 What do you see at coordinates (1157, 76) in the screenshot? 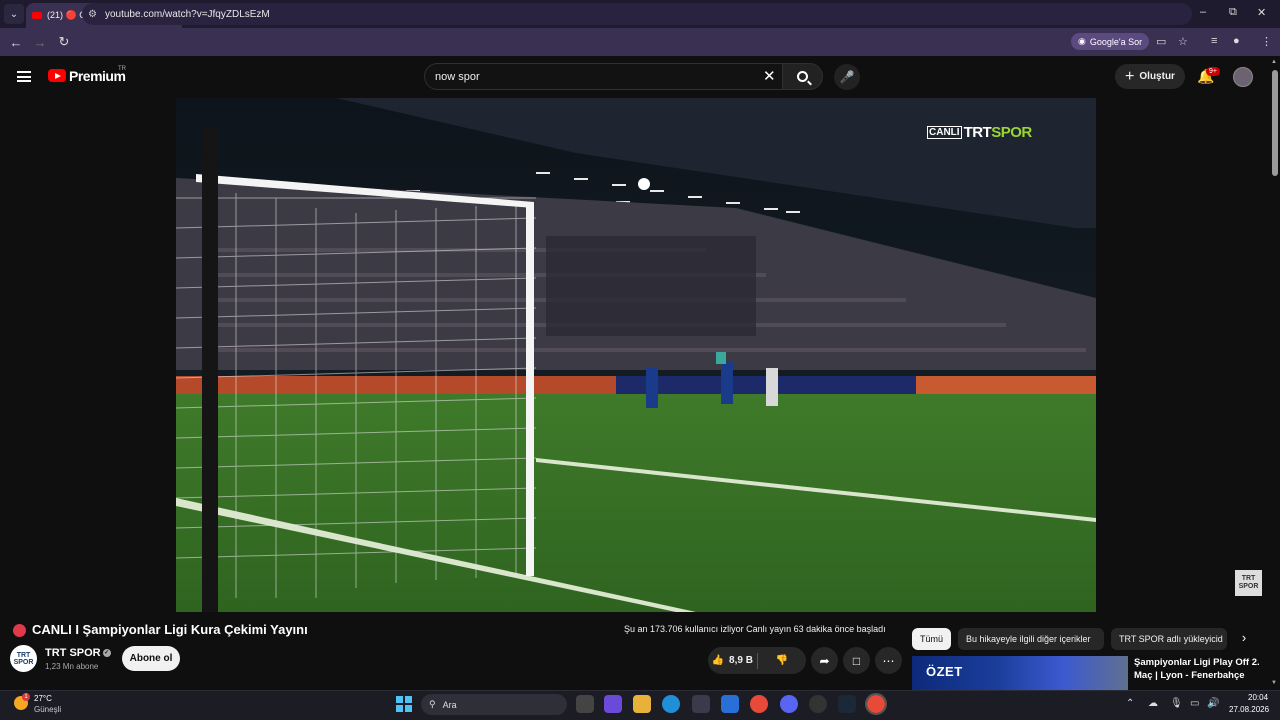
I see `create-label: Oluştur` at bounding box center [1157, 76].